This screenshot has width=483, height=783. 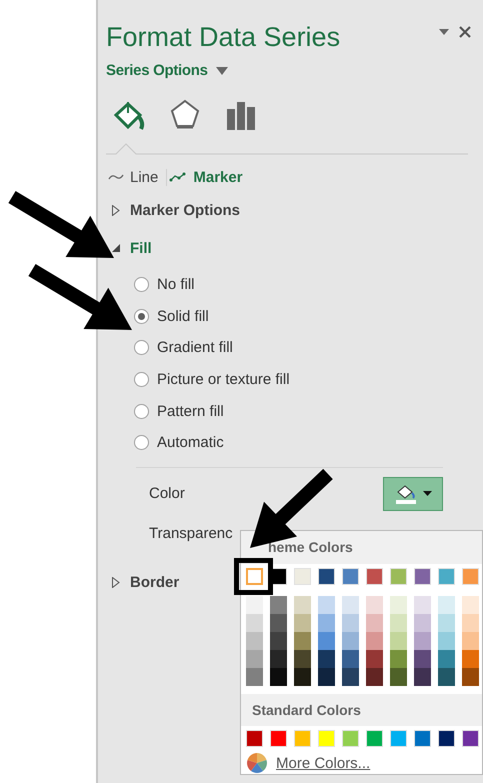 What do you see at coordinates (136, 177) in the screenshot?
I see `subtab: Line` at bounding box center [136, 177].